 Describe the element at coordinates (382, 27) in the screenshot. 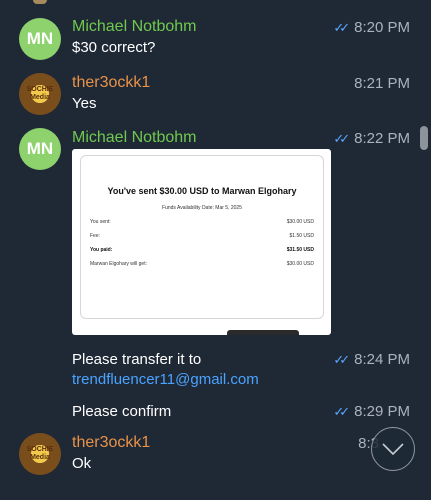

I see `time-label: 8:20 PM` at that location.